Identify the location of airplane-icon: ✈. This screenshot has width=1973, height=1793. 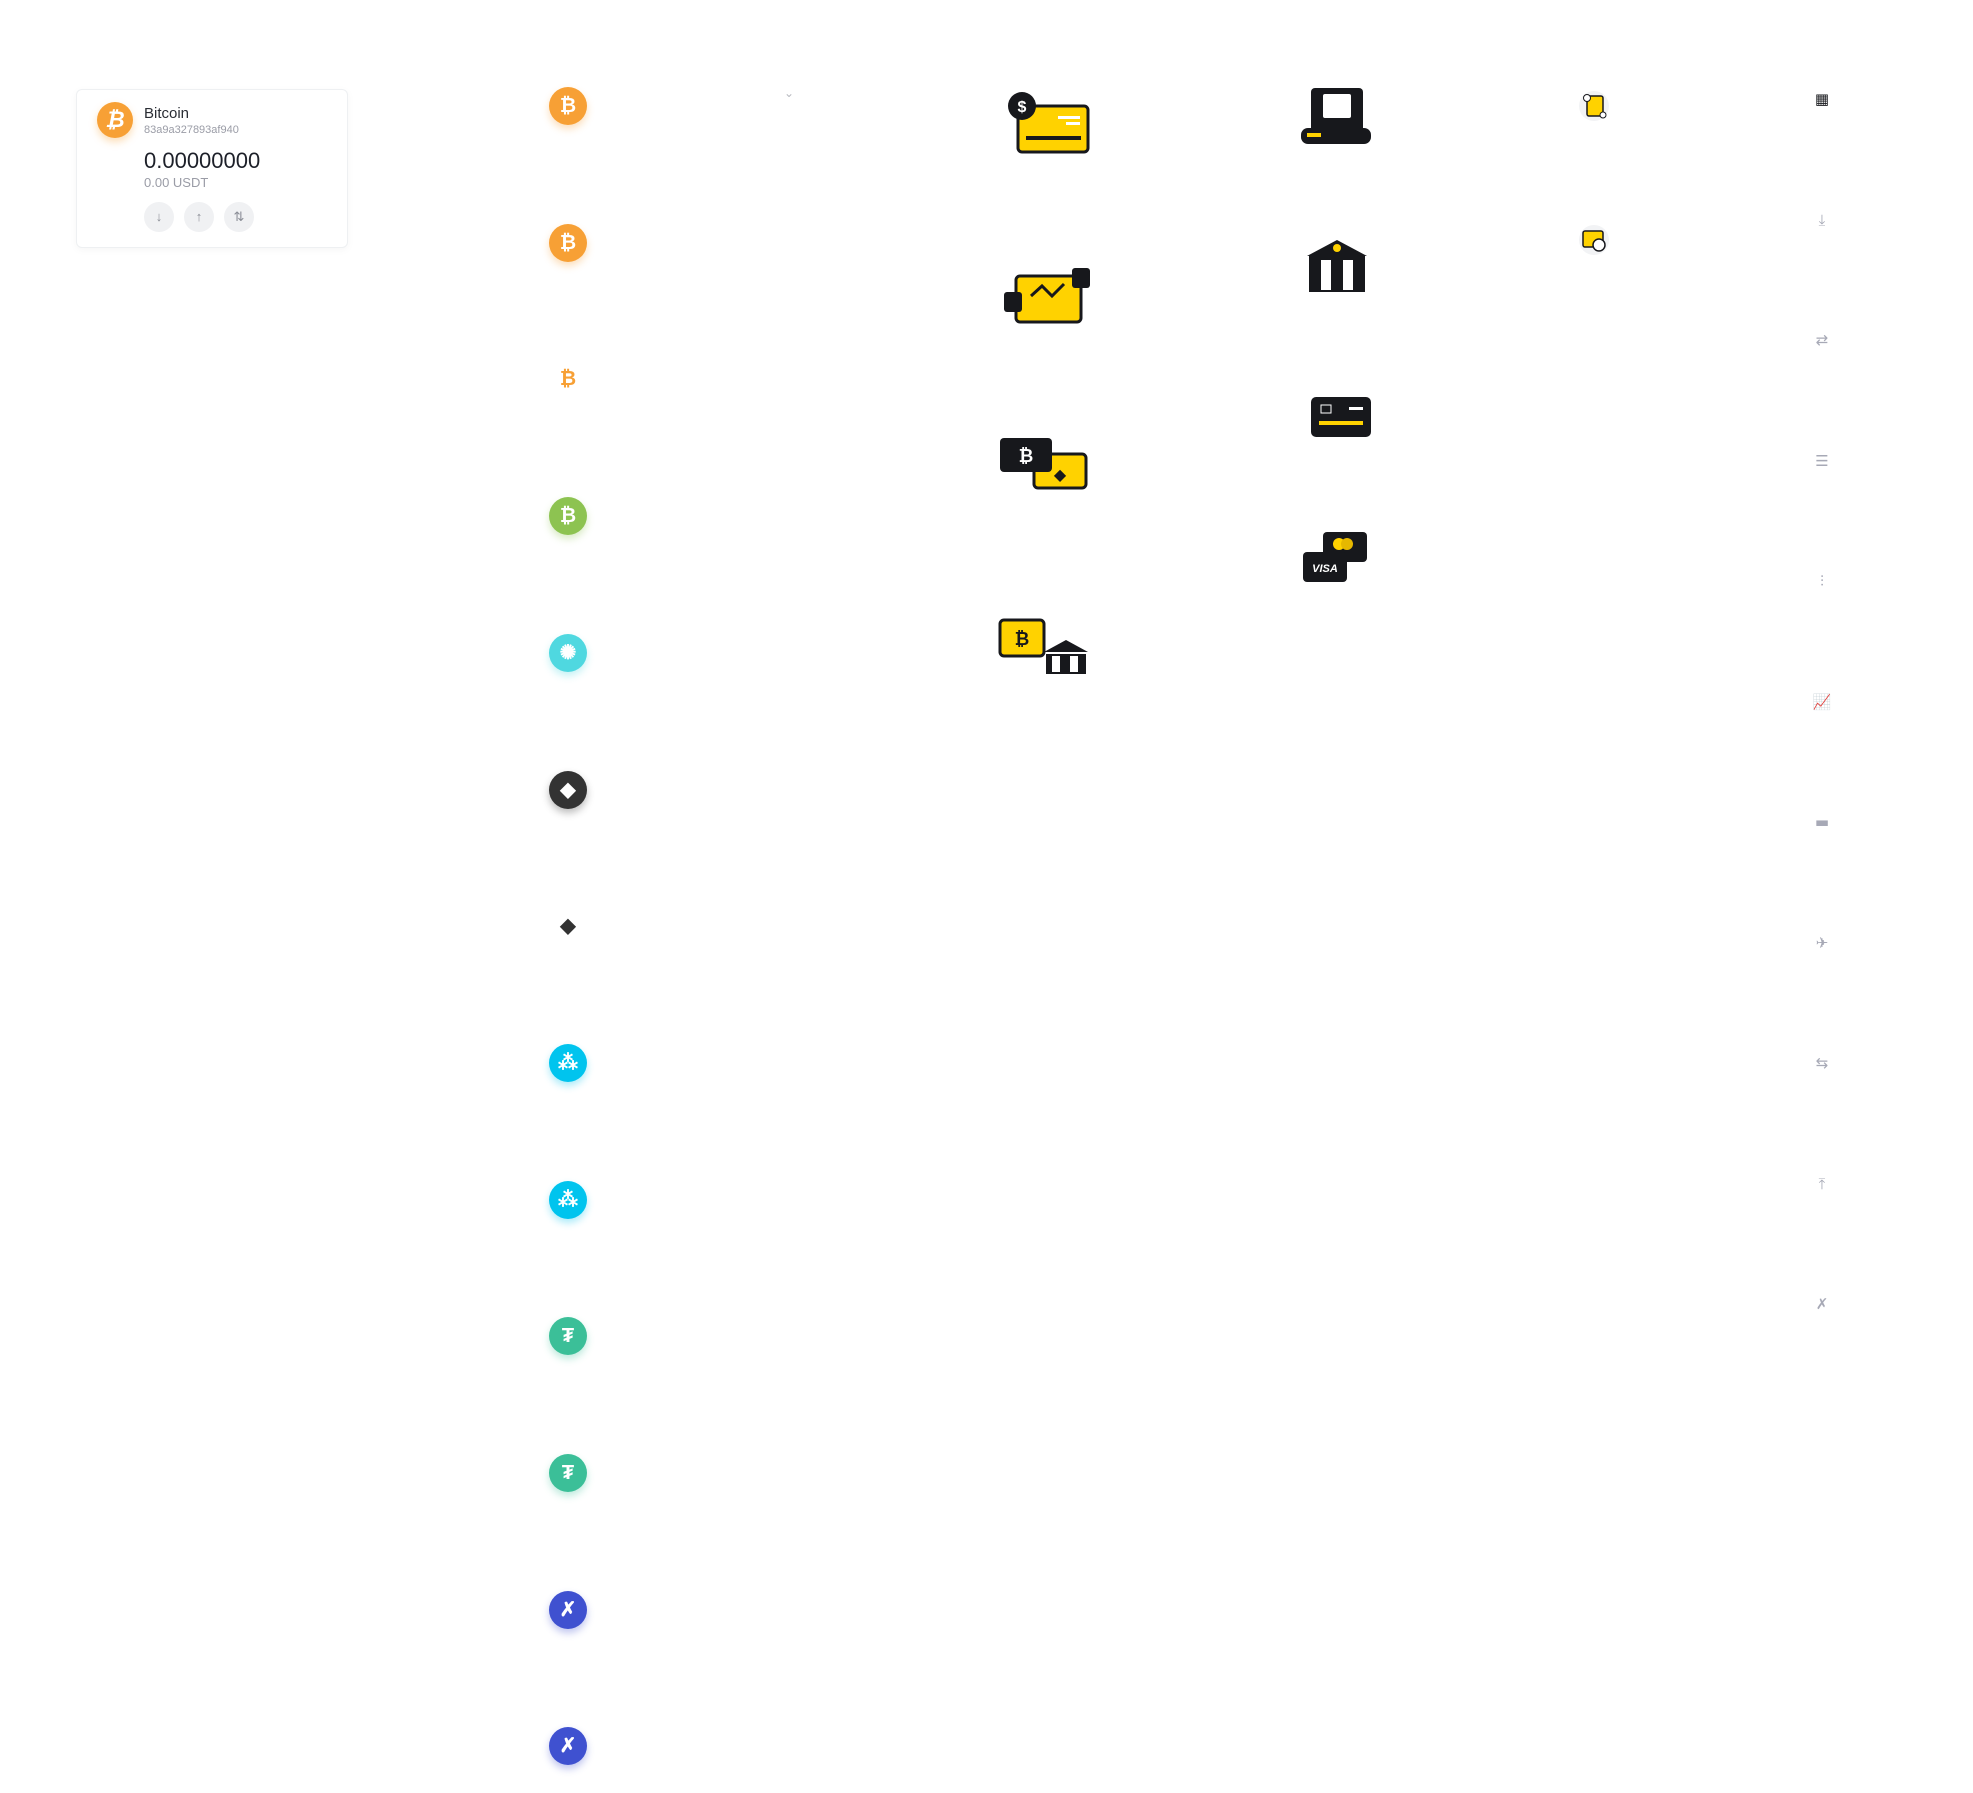
(1822, 943).